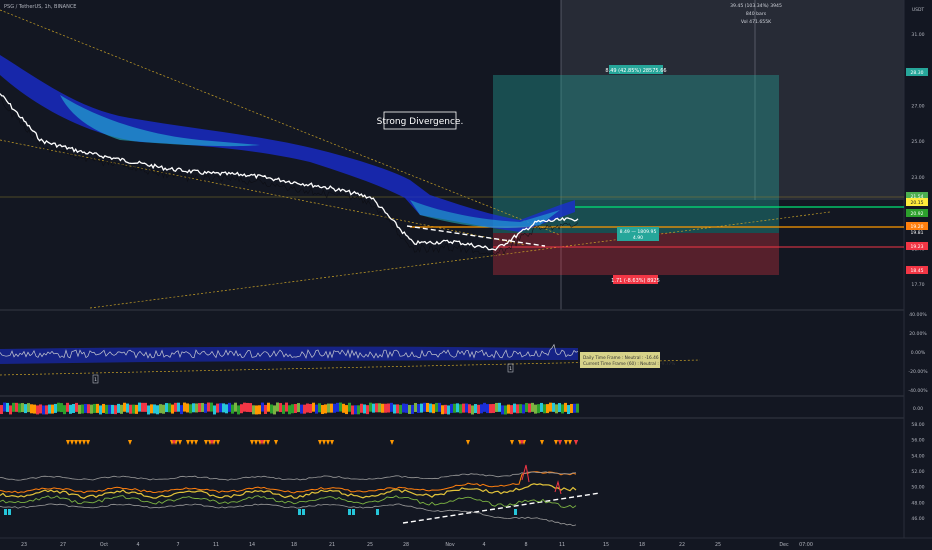  What do you see at coordinates (756, 14) in the screenshot?
I see `measure-readout-2: 840 bars` at bounding box center [756, 14].